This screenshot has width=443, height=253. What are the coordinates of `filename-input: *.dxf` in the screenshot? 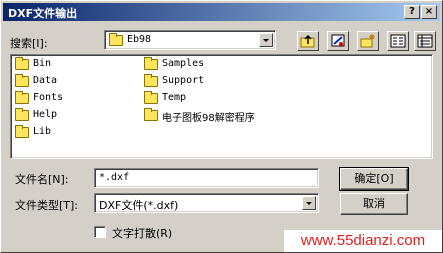 It's located at (206, 178).